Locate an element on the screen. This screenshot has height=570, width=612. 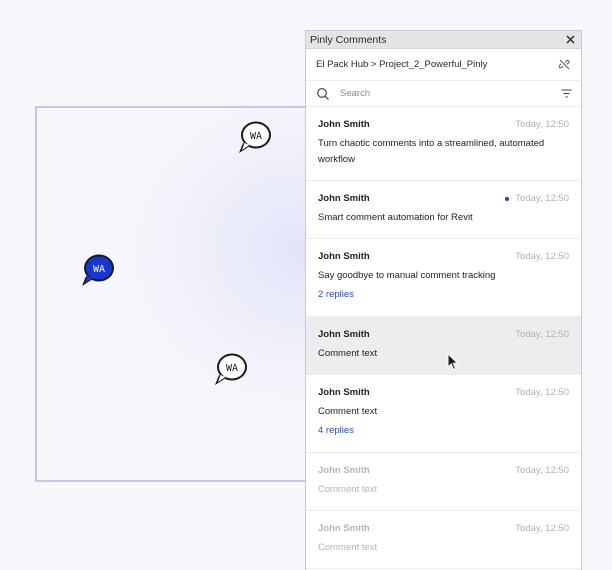
comment-text: Say goodbye to manual comment tracking is located at coordinates (407, 275).